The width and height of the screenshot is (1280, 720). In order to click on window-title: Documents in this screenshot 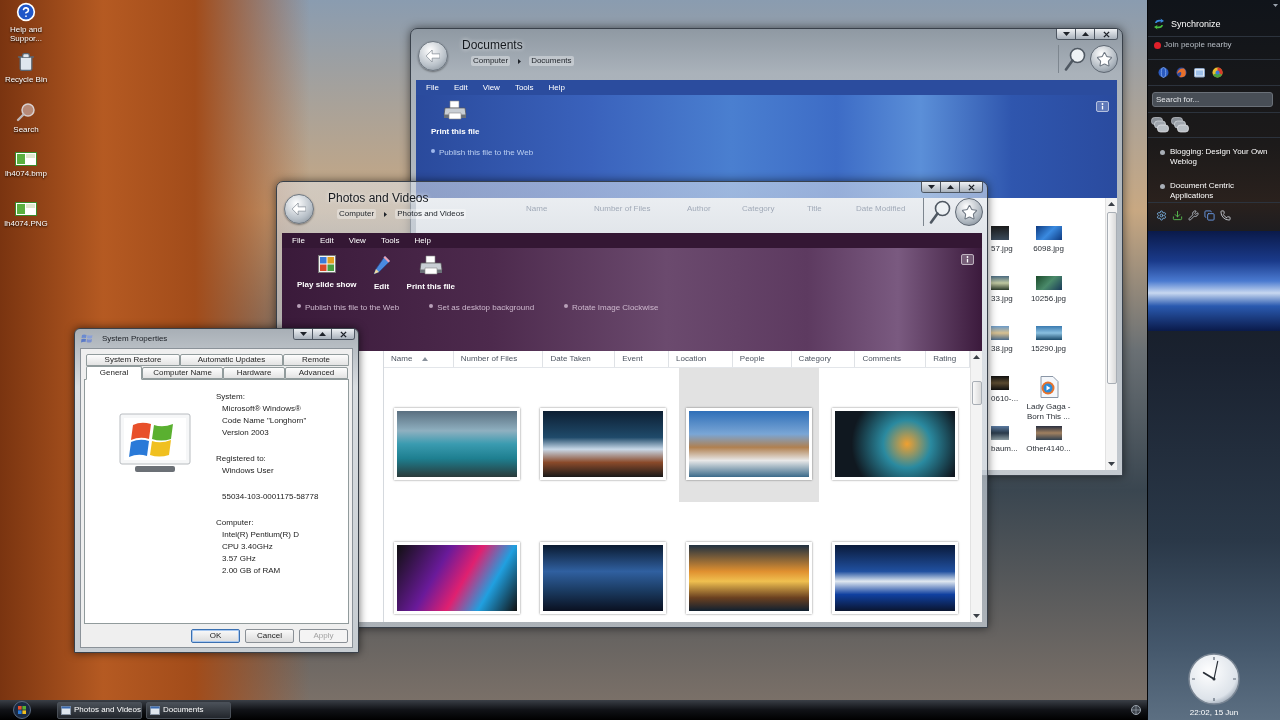, I will do `click(493, 45)`.